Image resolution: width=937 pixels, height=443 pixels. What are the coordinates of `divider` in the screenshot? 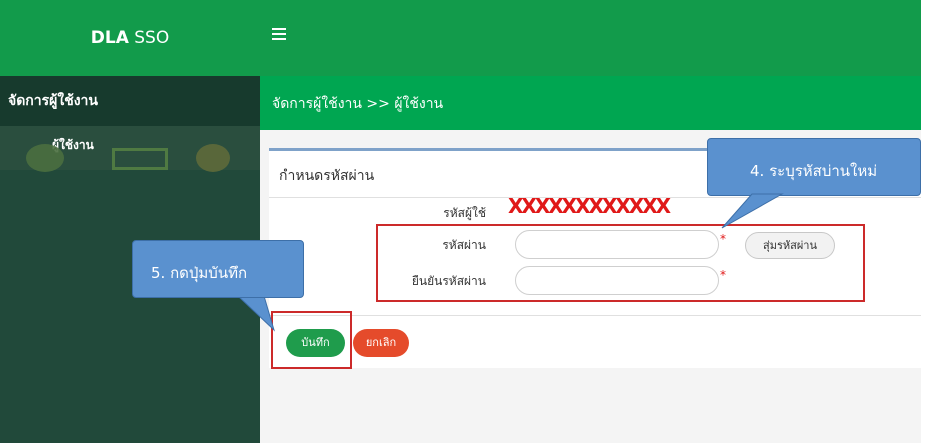 It's located at (595, 315).